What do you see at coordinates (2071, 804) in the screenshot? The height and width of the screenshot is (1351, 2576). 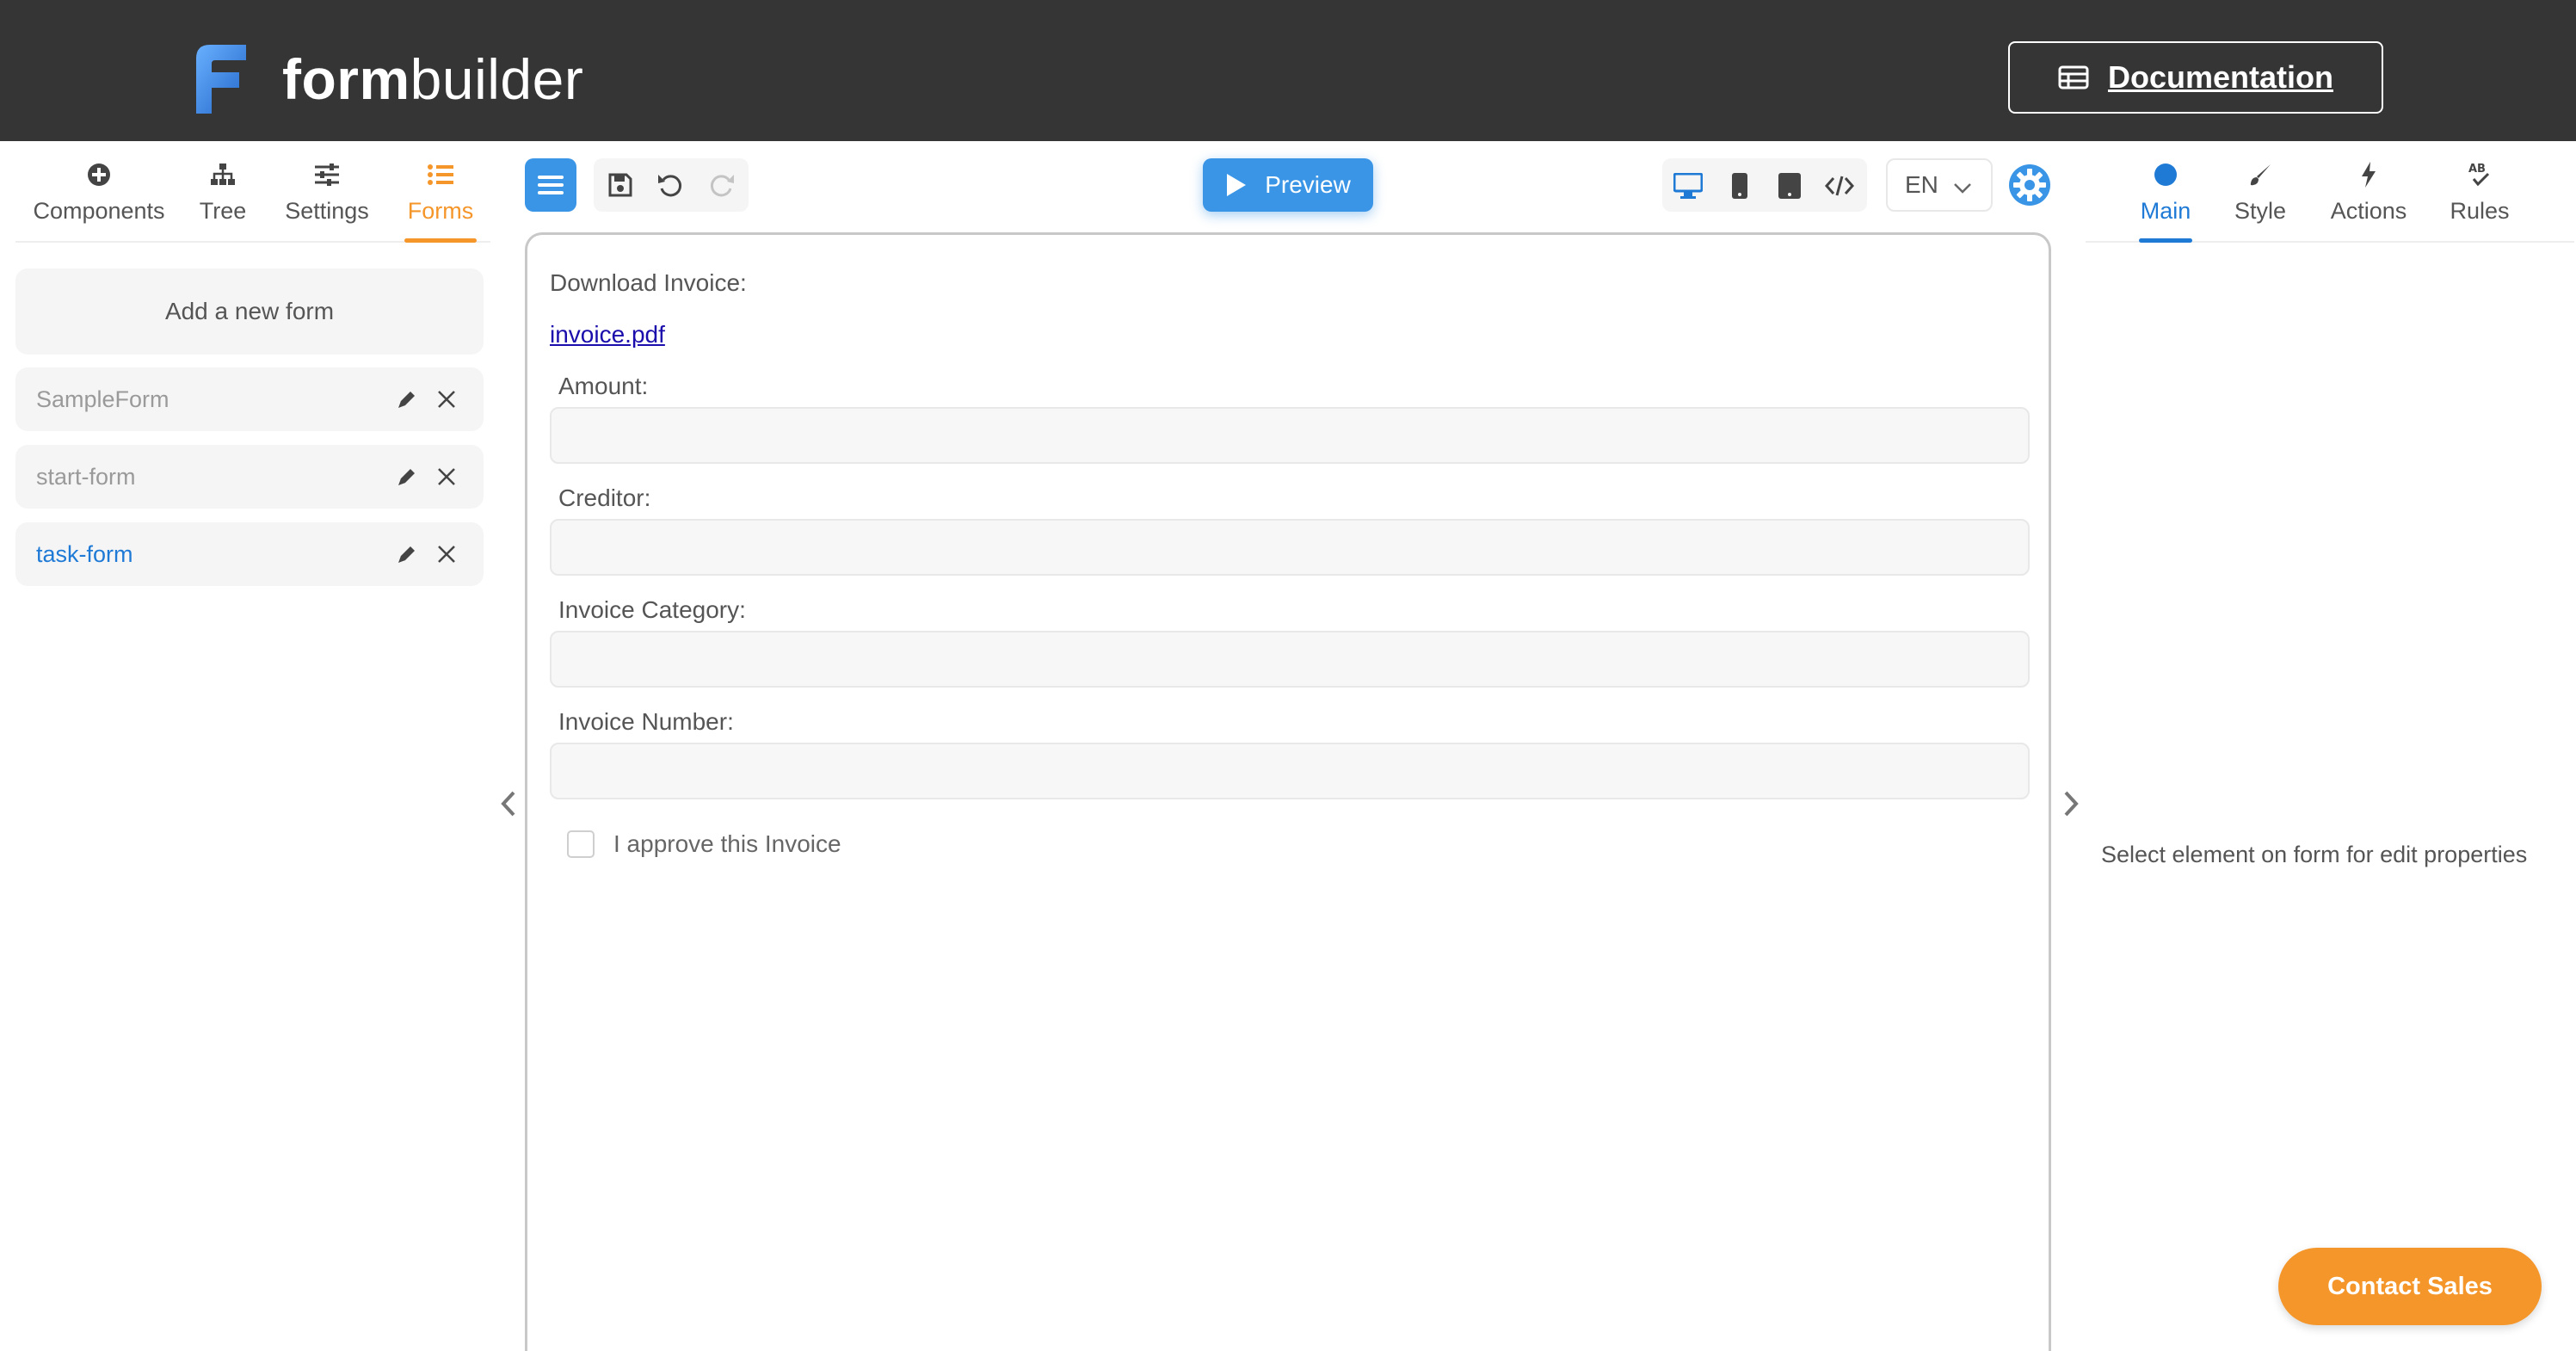 I see `collapse-right-panel-chevron-icon` at bounding box center [2071, 804].